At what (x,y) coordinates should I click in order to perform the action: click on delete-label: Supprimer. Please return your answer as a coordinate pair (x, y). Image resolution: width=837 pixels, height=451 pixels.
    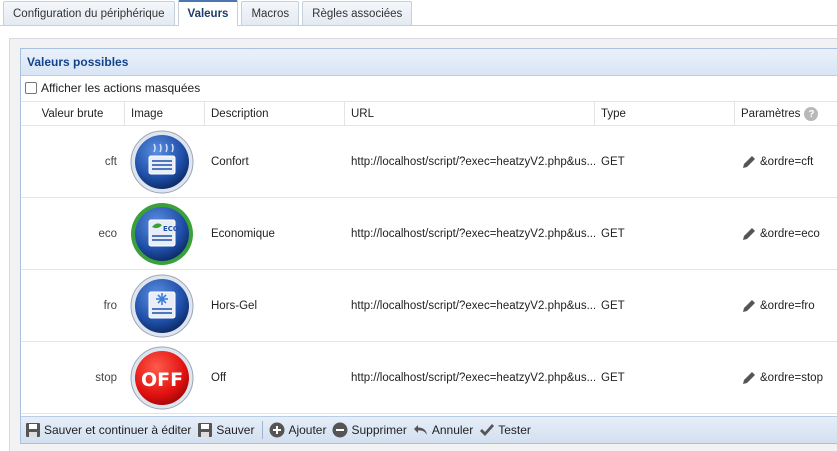
    Looking at the image, I should click on (379, 430).